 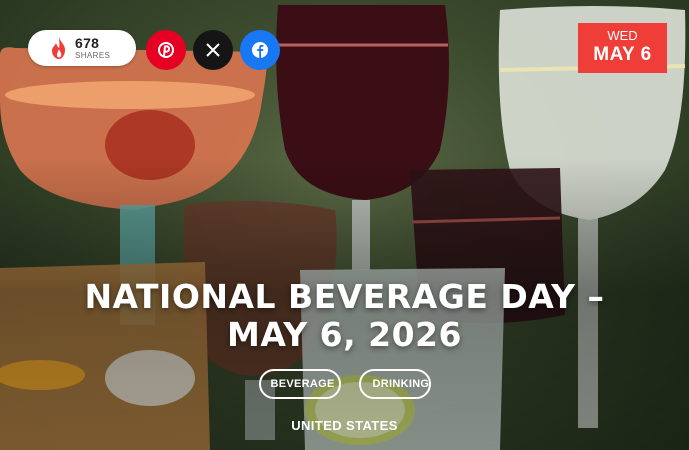 What do you see at coordinates (299, 384) in the screenshot?
I see `tag-beverage: BEVERAGE` at bounding box center [299, 384].